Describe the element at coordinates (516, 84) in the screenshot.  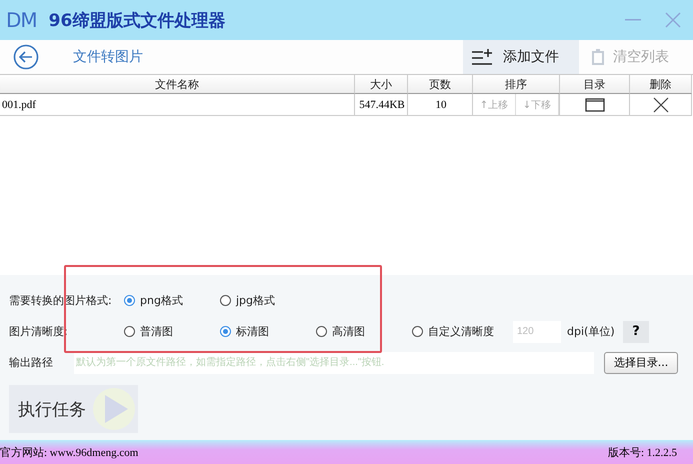
I see `column-header: 排序` at that location.